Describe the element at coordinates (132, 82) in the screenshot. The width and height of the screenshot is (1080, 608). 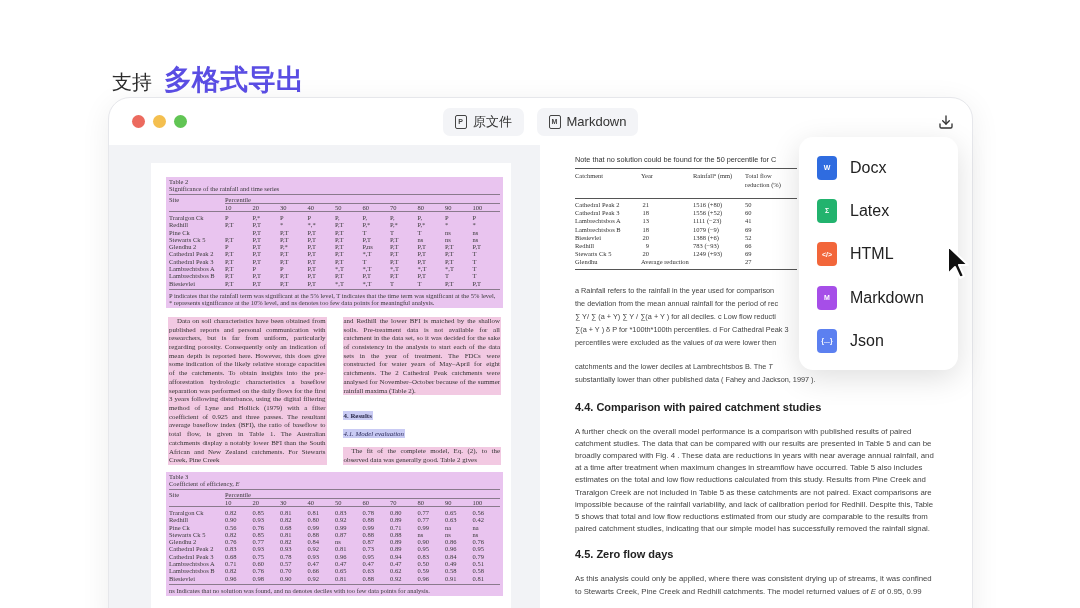
I see `heading-lead: 支持` at that location.